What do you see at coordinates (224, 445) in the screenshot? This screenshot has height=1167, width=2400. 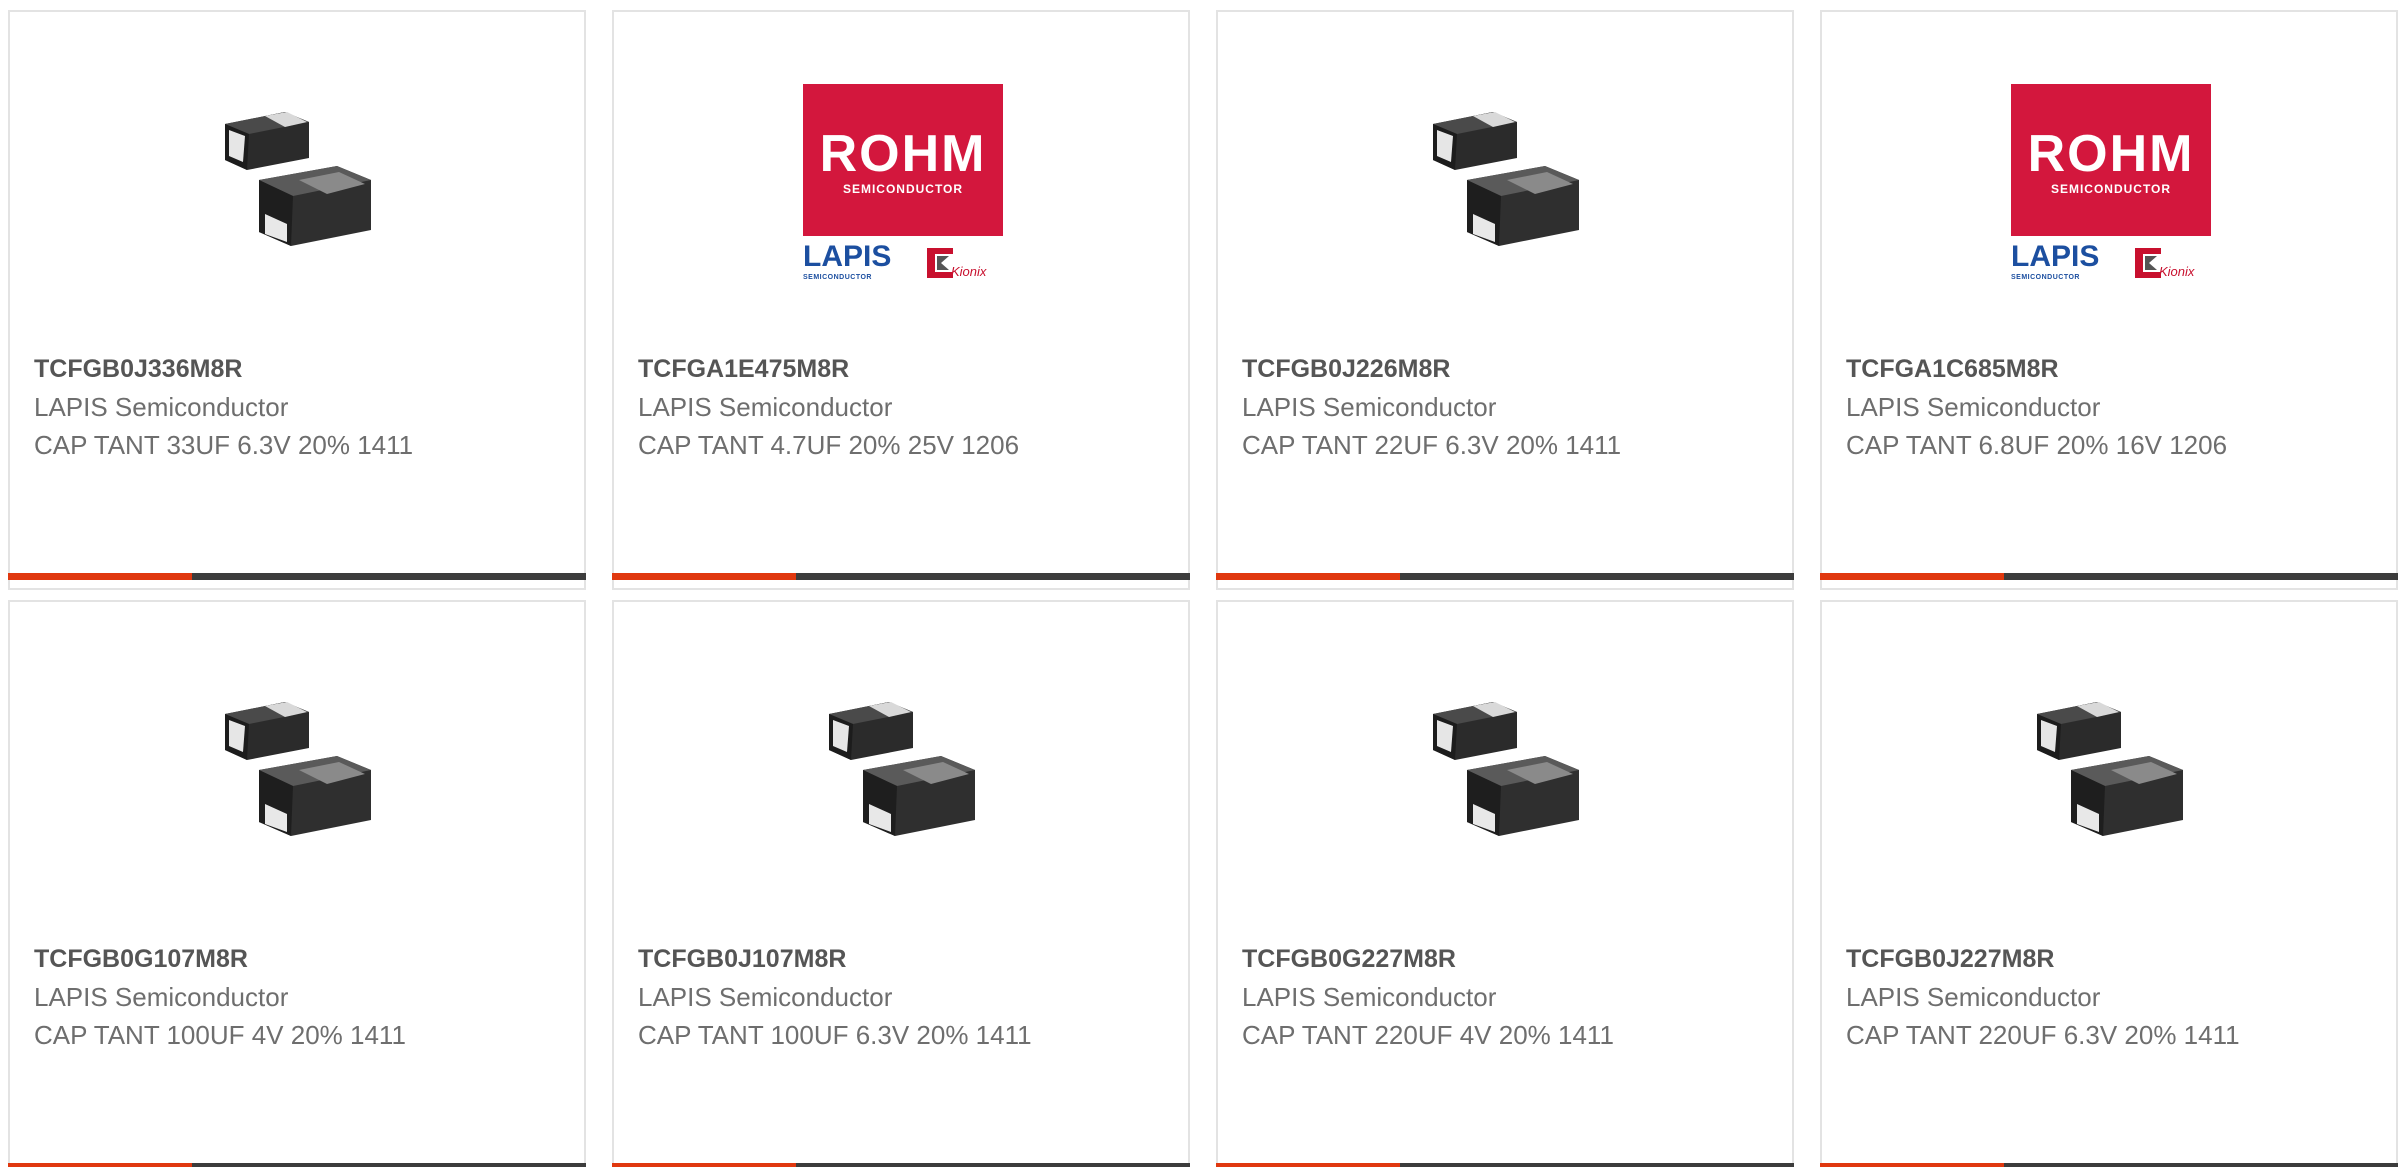 I see `product-description: CAP TANT 33UF 6.3V 20% 1411` at bounding box center [224, 445].